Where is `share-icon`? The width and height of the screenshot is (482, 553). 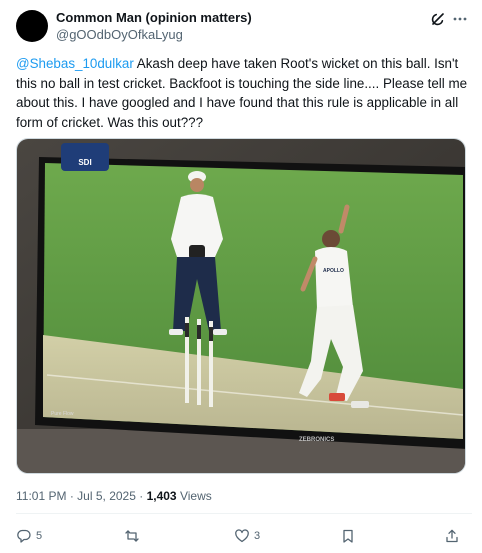
share-icon is located at coordinates (452, 536).